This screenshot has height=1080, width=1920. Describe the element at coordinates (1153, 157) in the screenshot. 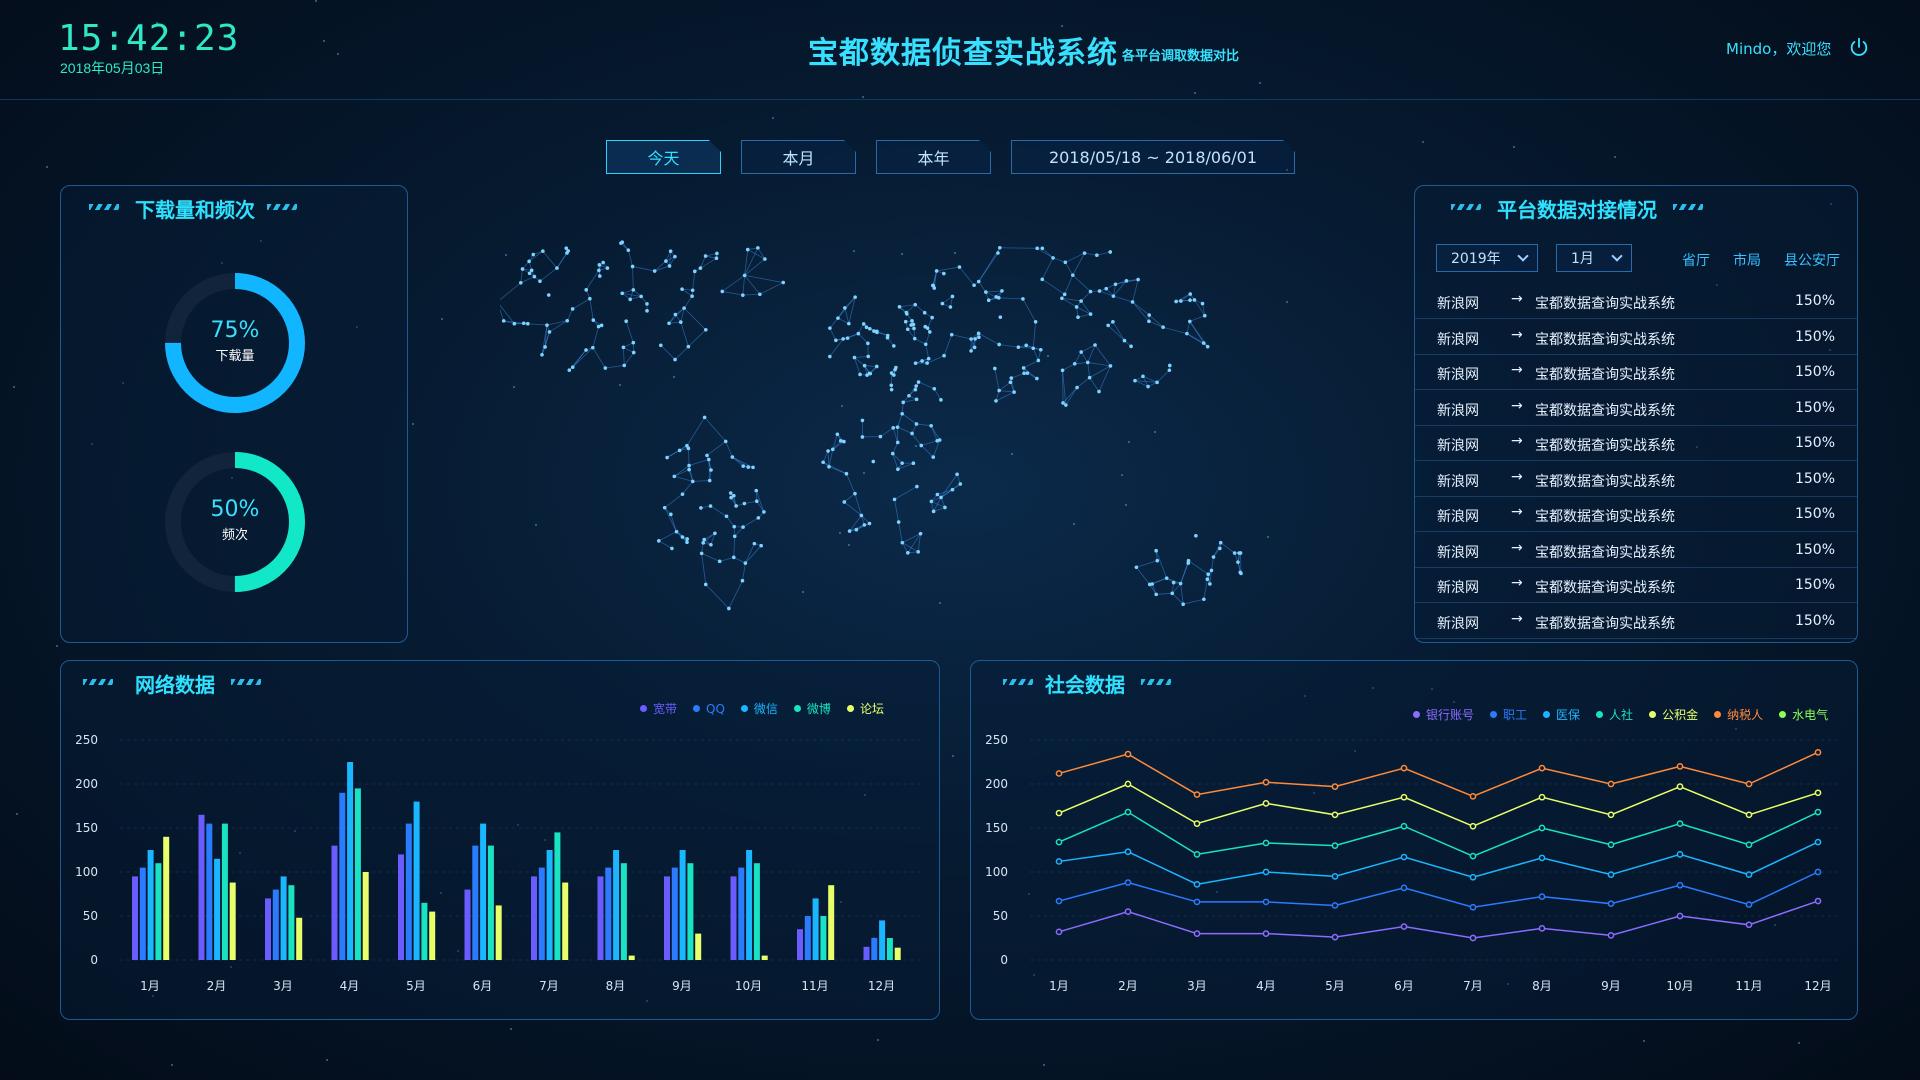

I see `date-range-picker: 2018/05/18 ~ 2018/06/01` at that location.